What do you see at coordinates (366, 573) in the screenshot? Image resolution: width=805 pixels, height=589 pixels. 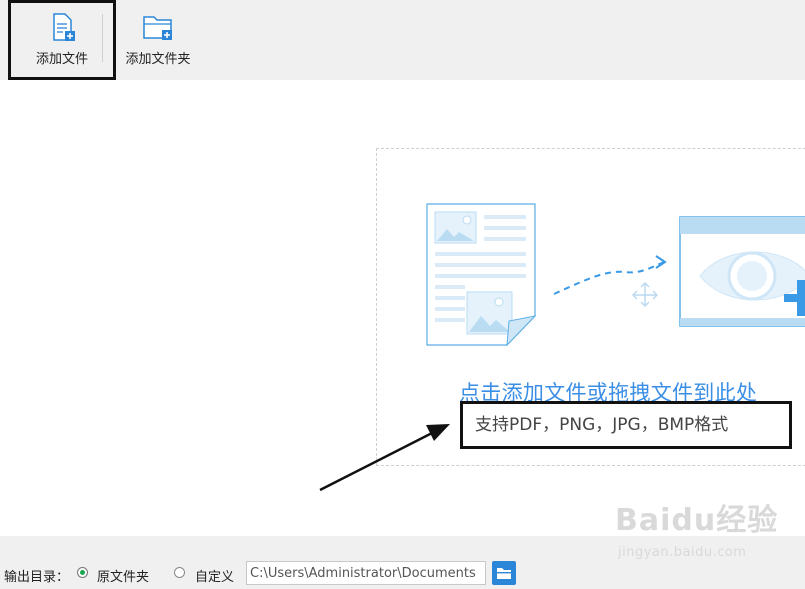 I see `output-path-input` at bounding box center [366, 573].